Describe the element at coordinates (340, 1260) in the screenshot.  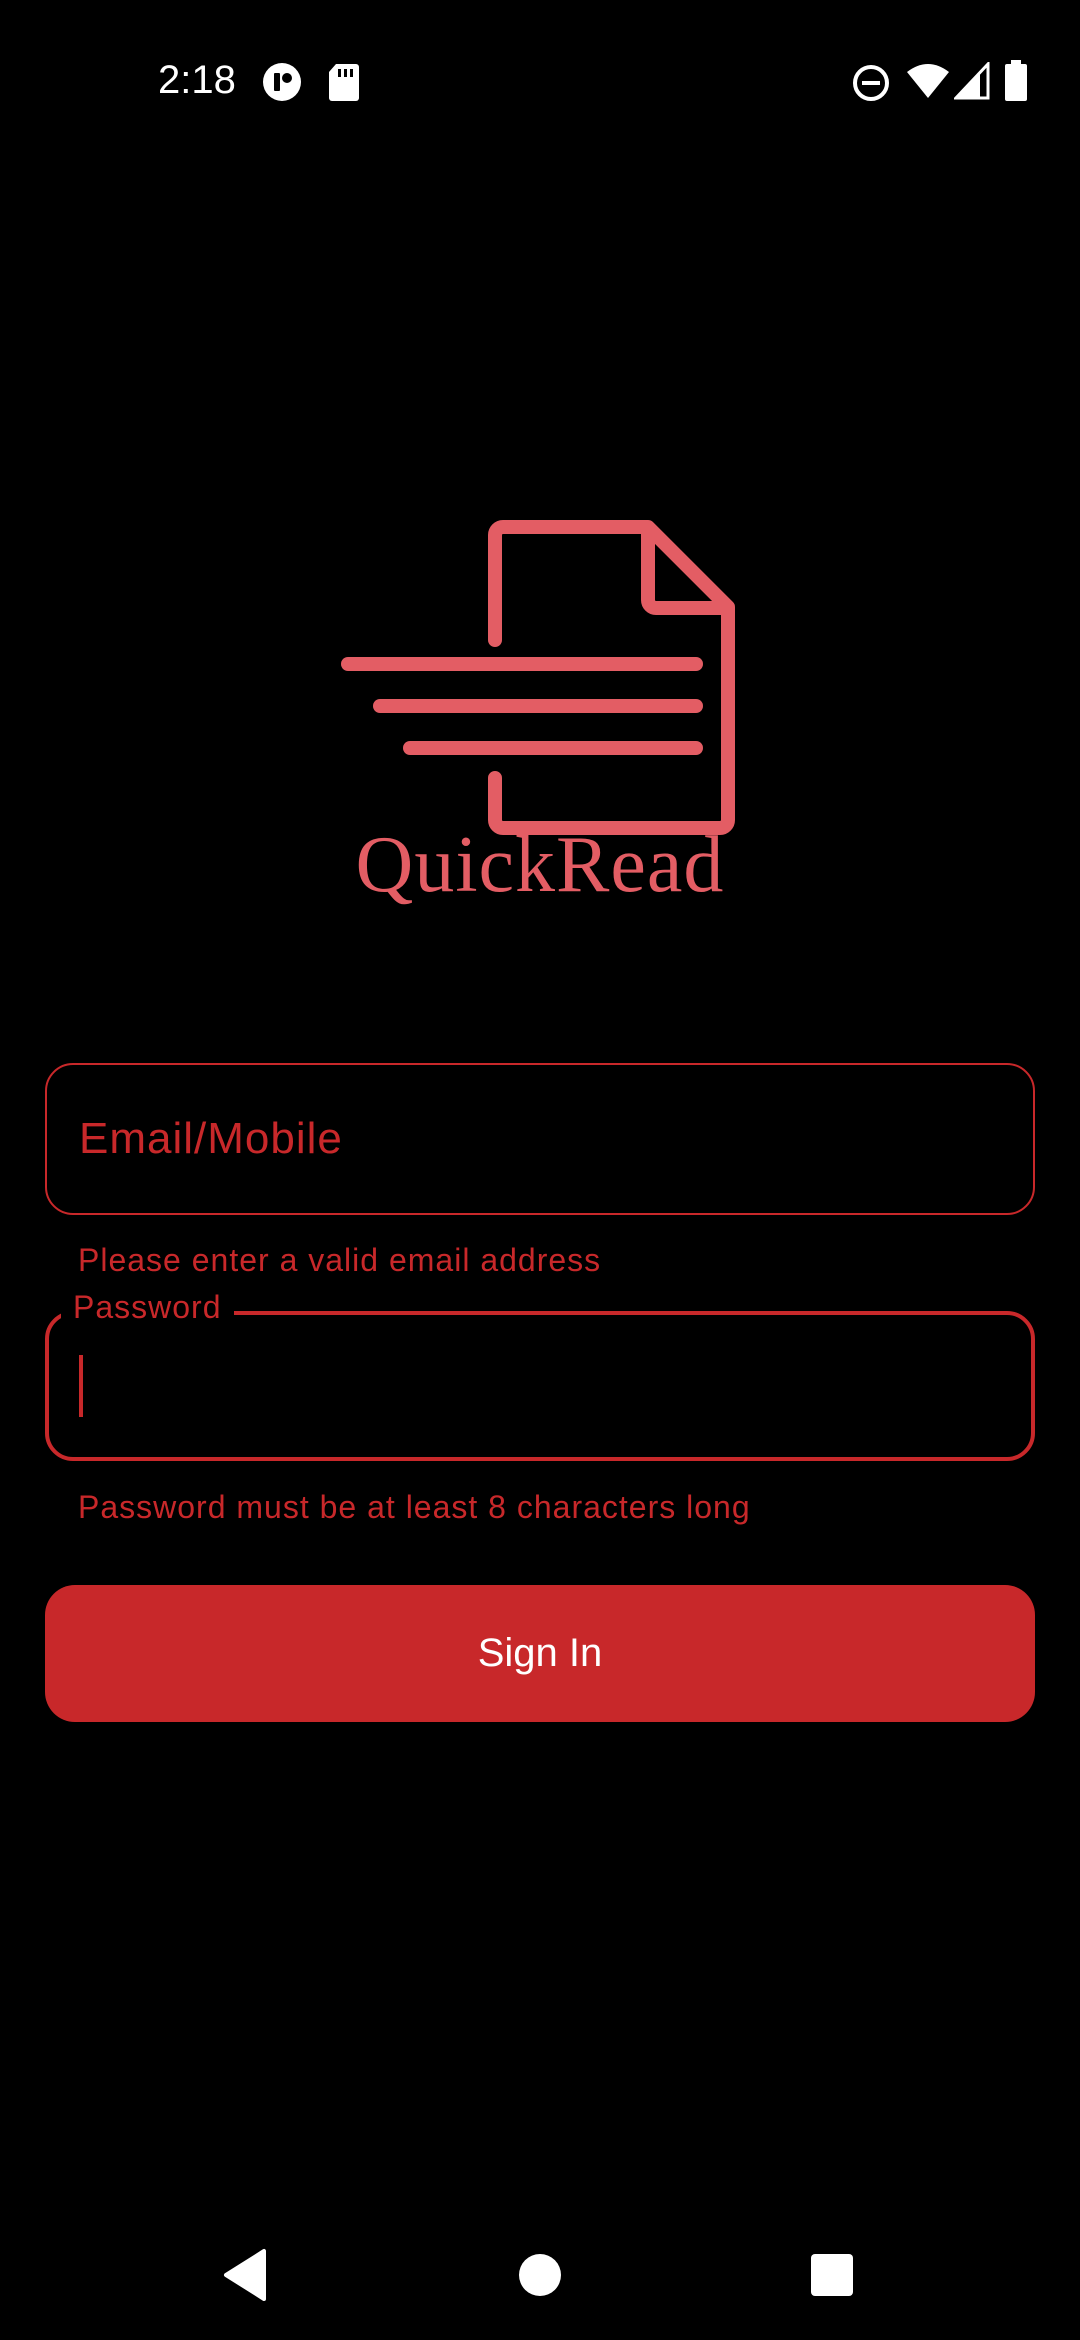
I see `email-error-text: Please enter a valid email address` at that location.